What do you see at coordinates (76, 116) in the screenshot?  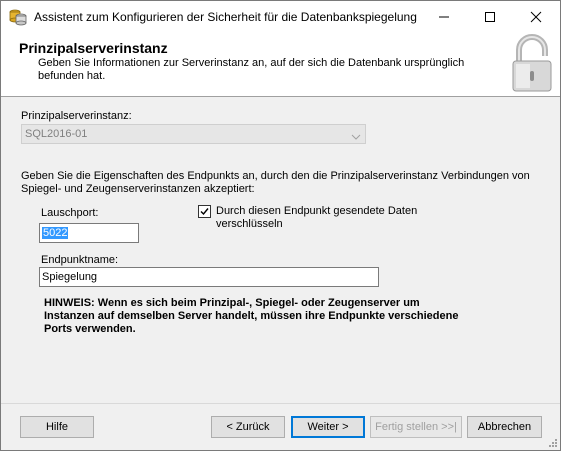 I see `instance-label: Prinzipalserverinstanz:` at bounding box center [76, 116].